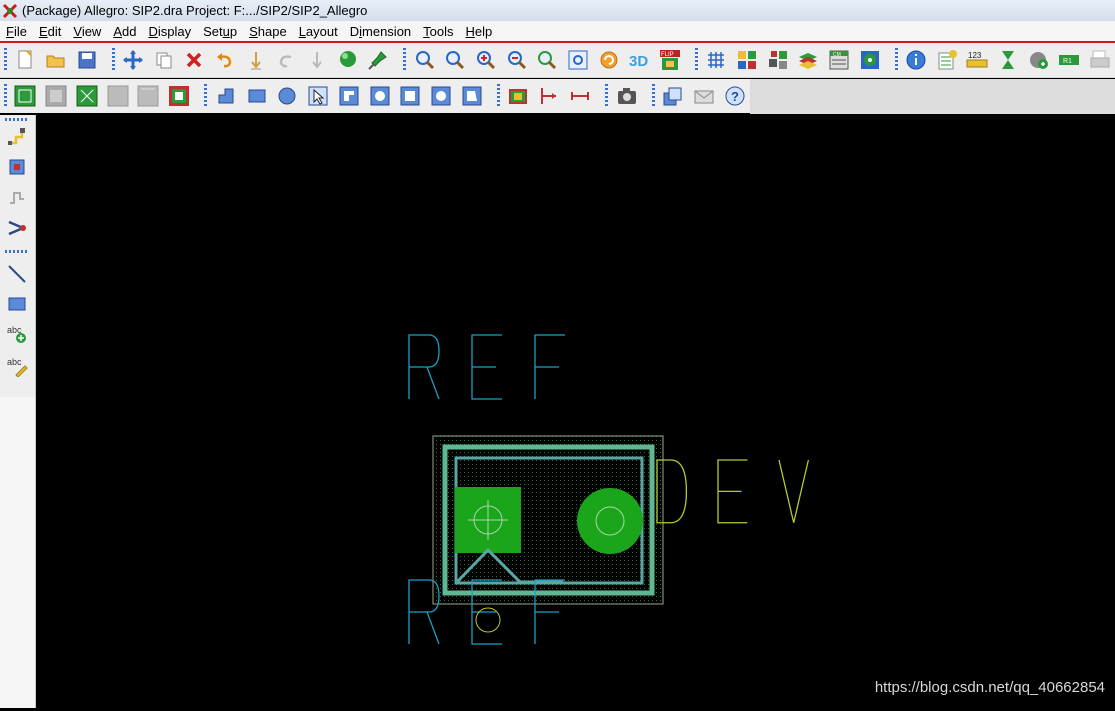 Image resolution: width=1115 pixels, height=711 pixels. Describe the element at coordinates (87, 31) in the screenshot. I see `menu-item-view: View` at that location.